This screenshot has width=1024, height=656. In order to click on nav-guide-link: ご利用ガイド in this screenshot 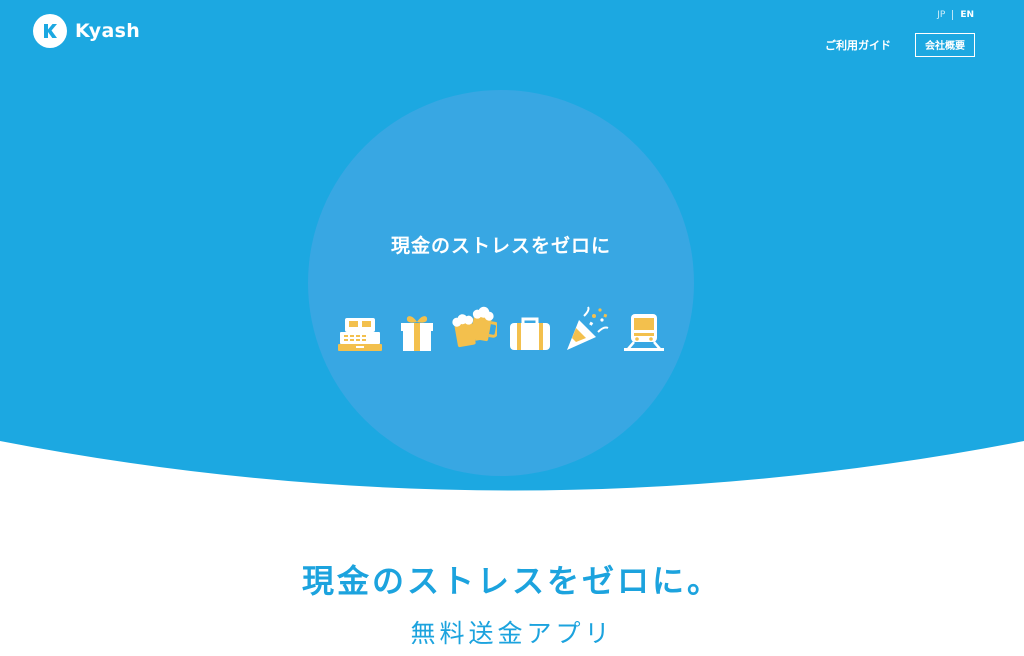, I will do `click(858, 45)`.